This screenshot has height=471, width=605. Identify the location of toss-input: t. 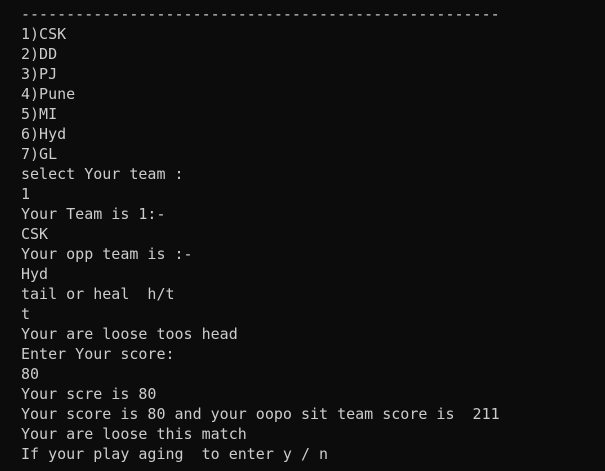
(26, 314).